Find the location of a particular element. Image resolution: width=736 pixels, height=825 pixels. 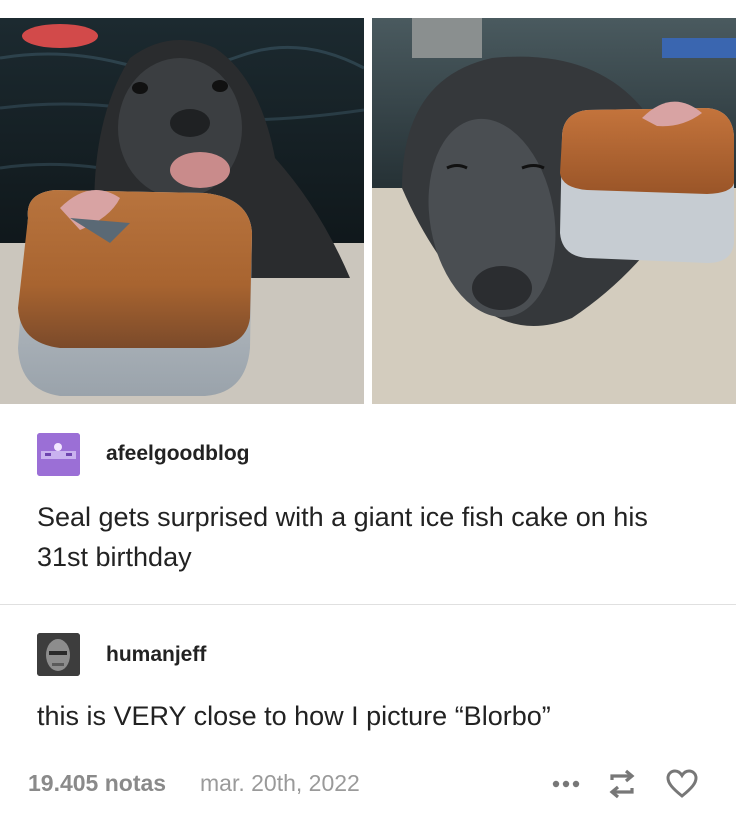

reblog-username: humanjeff is located at coordinates (156, 655).